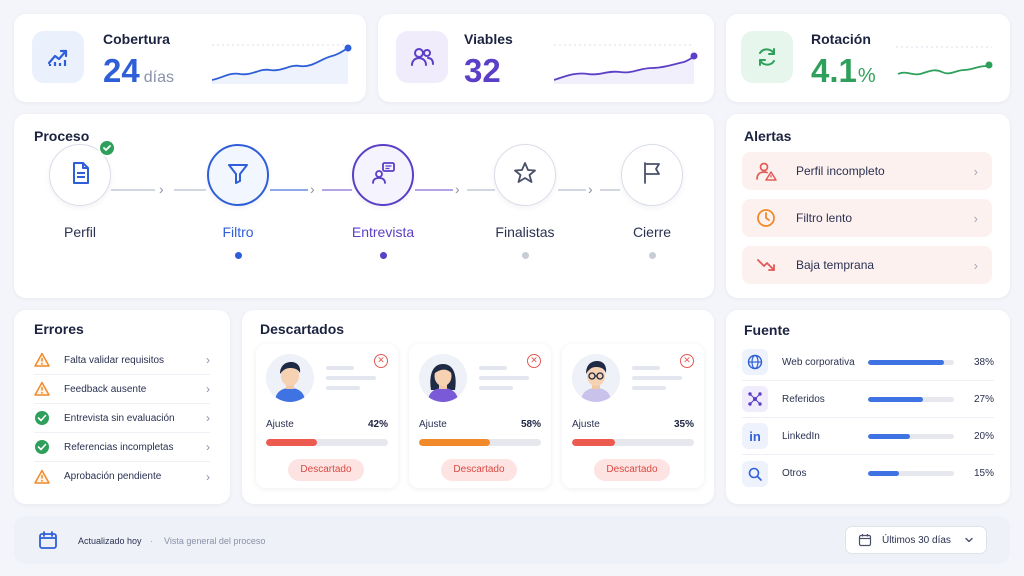 The image size is (1024, 576). I want to click on step-label: Finalistas, so click(525, 232).